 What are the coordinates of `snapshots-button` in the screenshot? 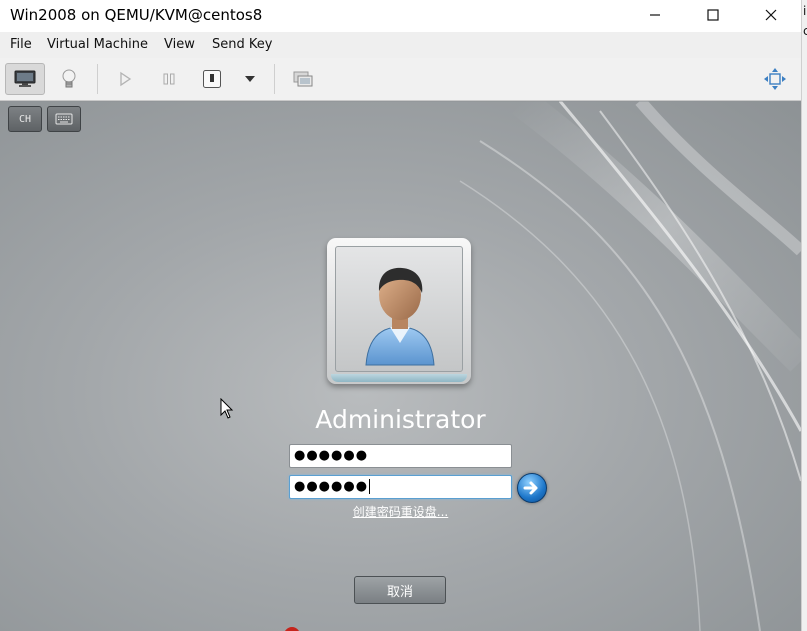 It's located at (303, 79).